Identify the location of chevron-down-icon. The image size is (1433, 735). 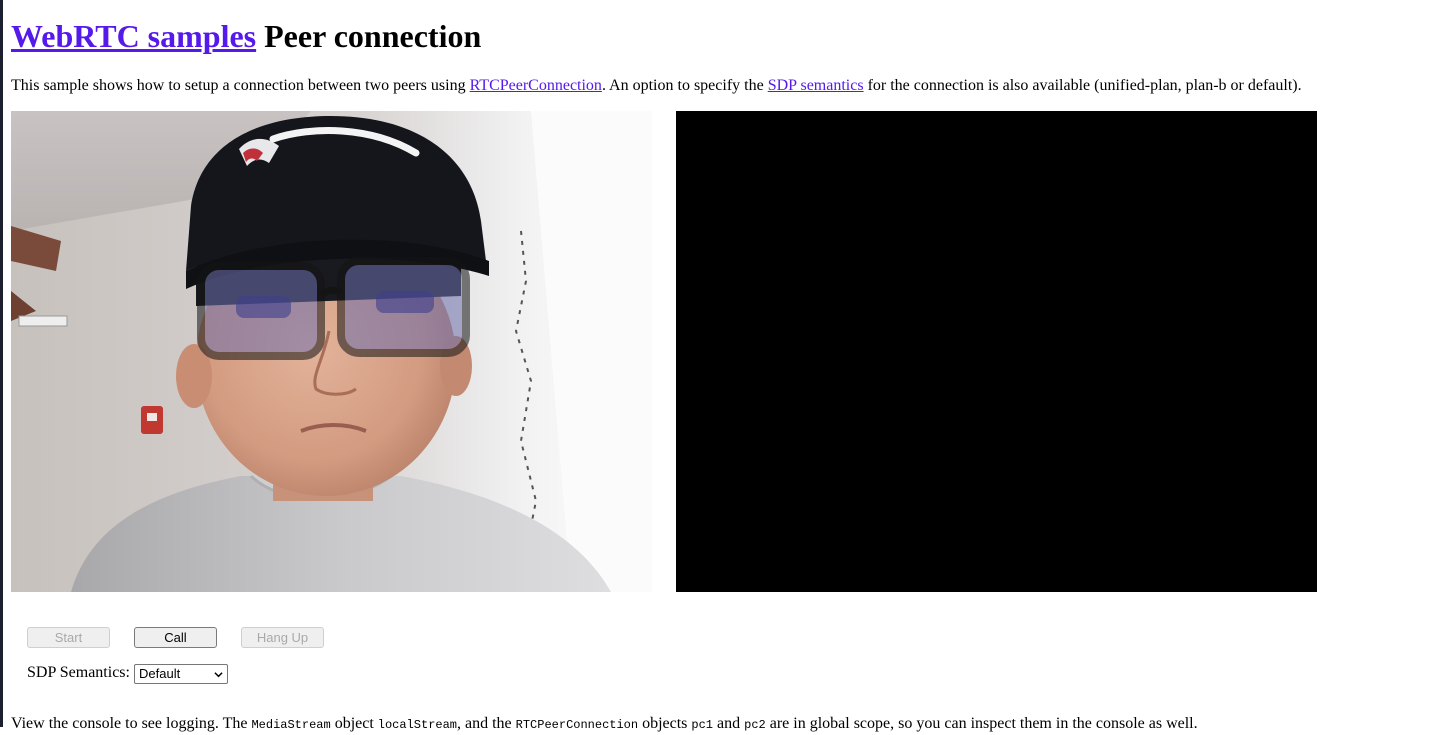
(218, 675).